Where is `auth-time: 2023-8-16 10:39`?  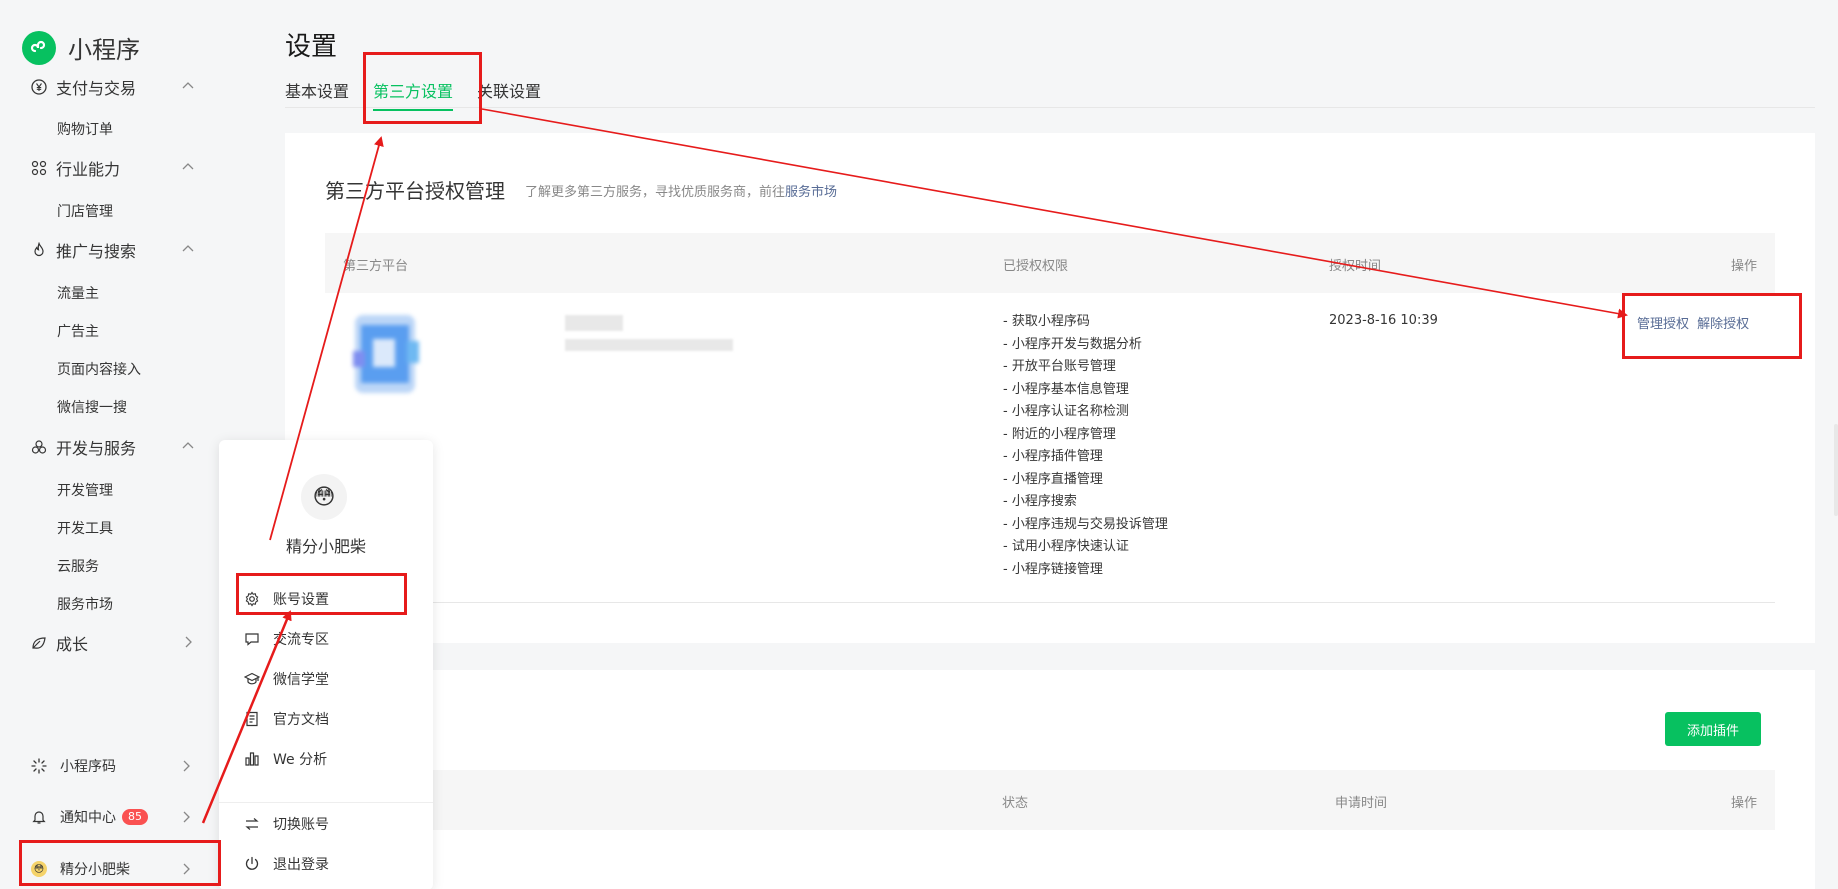 auth-time: 2023-8-16 10:39 is located at coordinates (1383, 320).